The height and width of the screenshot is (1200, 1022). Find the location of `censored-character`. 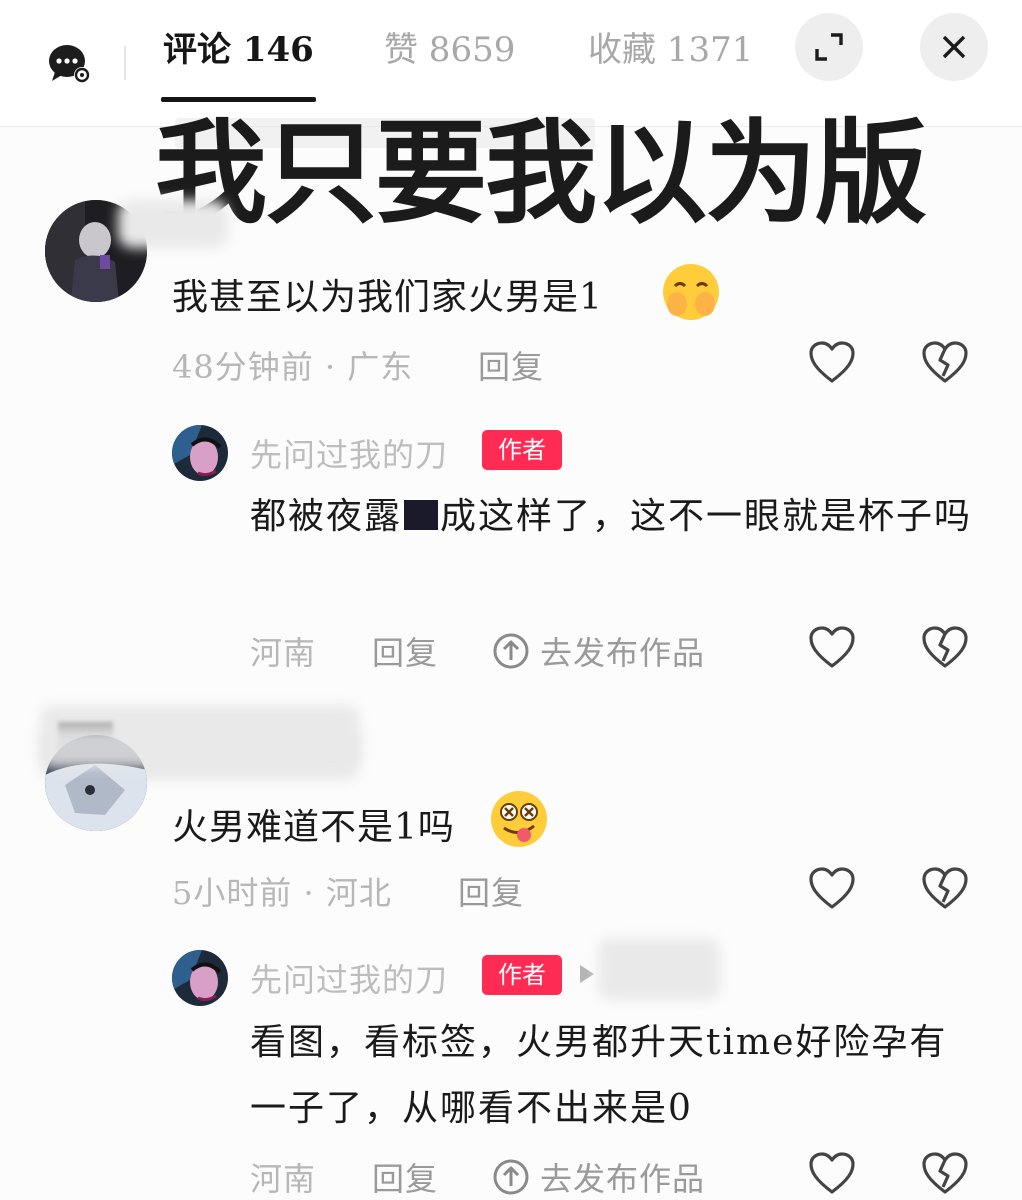

censored-character is located at coordinates (421, 515).